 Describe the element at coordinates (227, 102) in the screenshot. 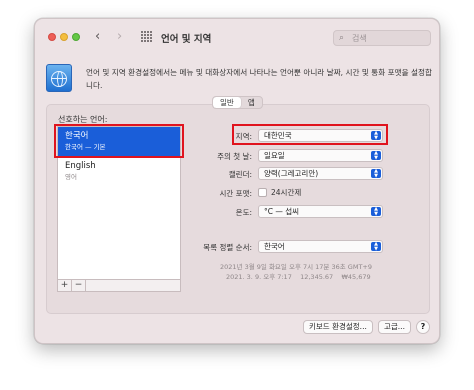

I see `tab-general: 일반` at that location.